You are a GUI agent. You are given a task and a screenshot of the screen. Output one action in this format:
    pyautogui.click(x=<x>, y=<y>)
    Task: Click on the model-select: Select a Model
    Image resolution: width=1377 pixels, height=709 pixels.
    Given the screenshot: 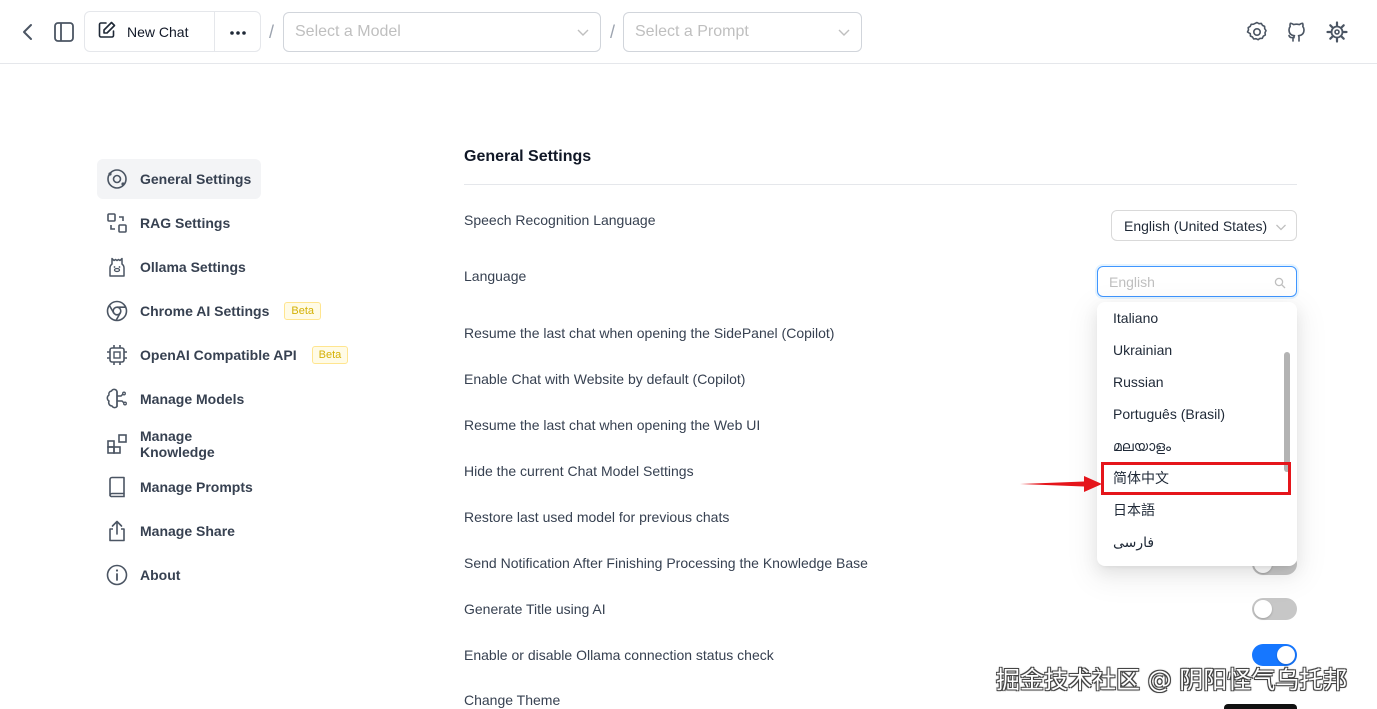 What is the action you would take?
    pyautogui.click(x=442, y=32)
    